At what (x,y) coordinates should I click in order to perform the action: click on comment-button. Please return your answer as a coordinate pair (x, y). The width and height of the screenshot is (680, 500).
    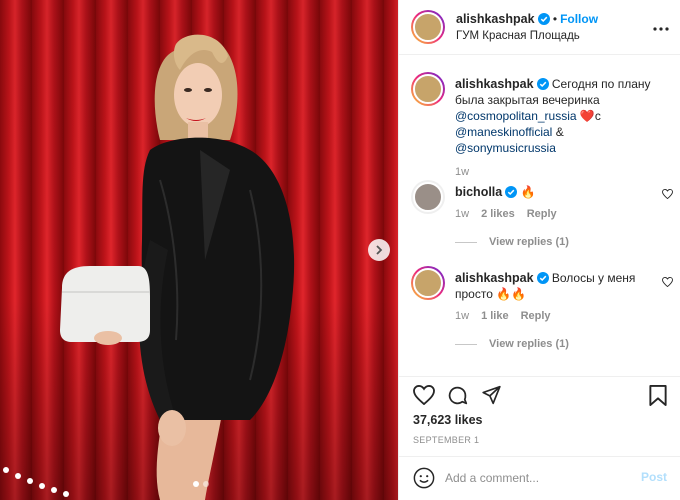
    Looking at the image, I should click on (457, 397).